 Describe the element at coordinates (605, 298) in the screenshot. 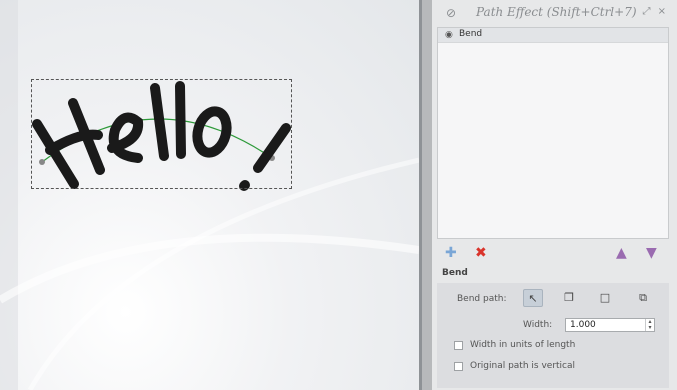

I see `paste-path-icon: □` at that location.